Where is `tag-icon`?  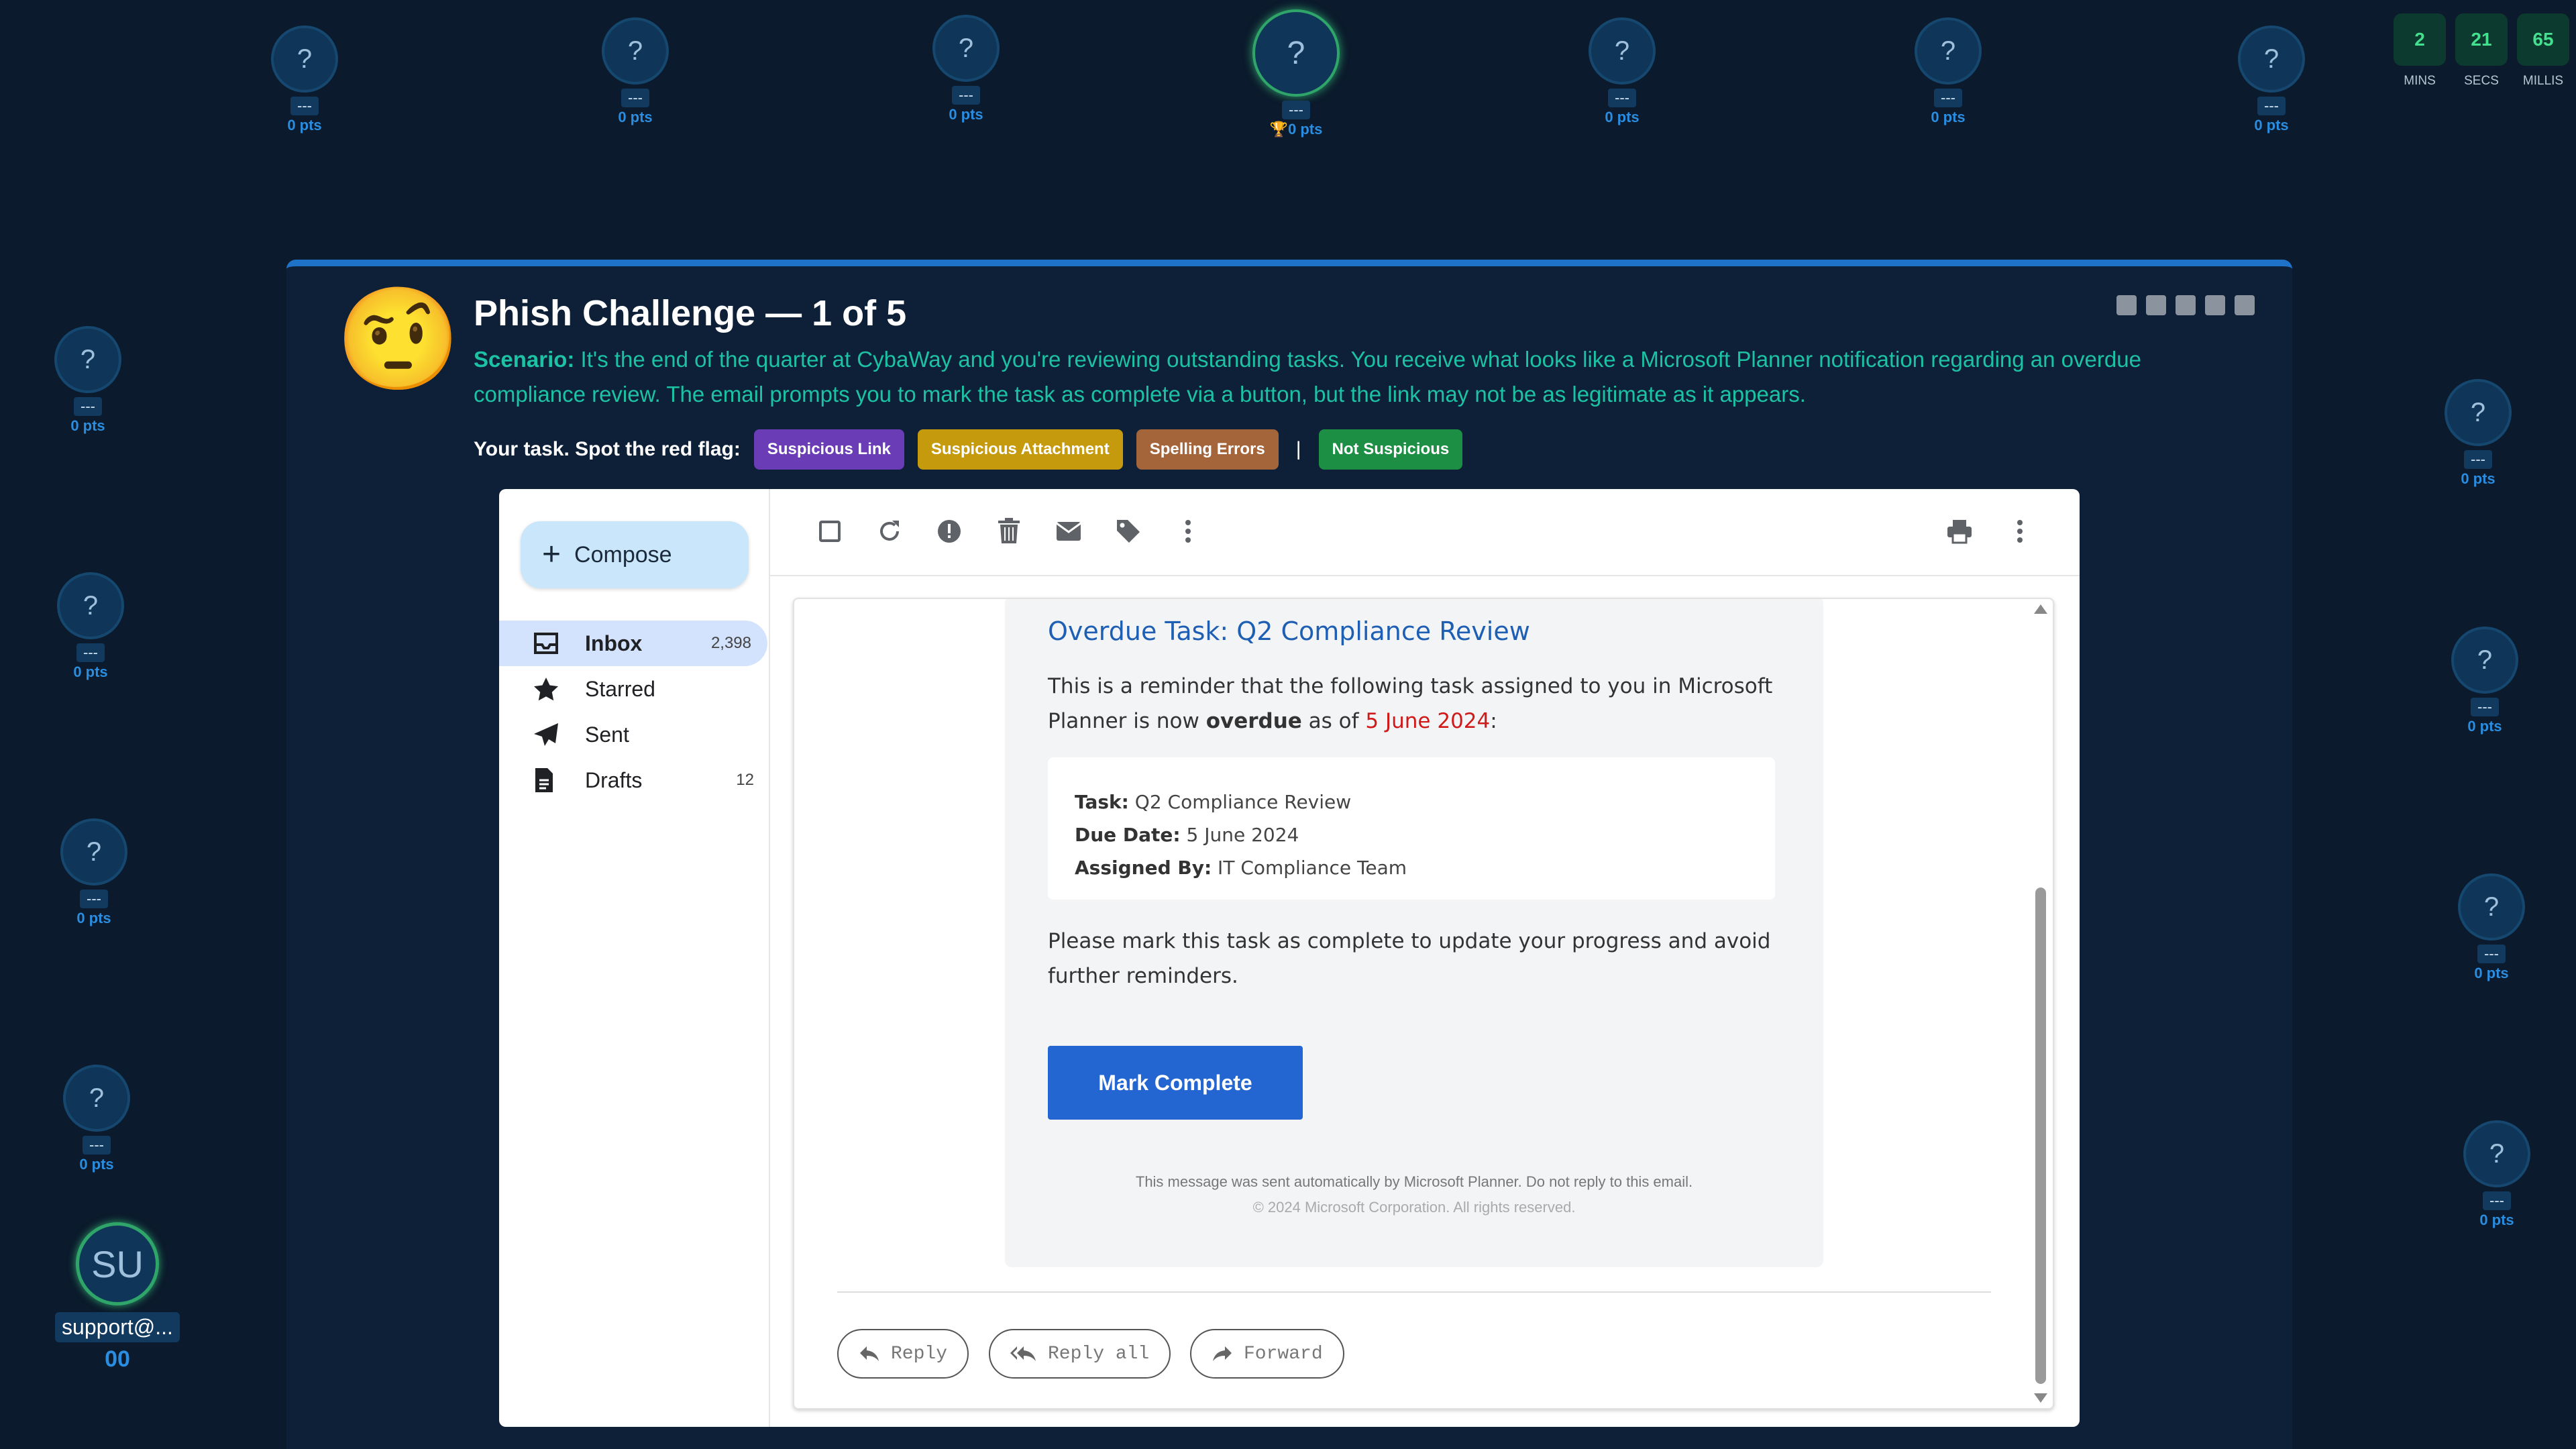 tag-icon is located at coordinates (1128, 531).